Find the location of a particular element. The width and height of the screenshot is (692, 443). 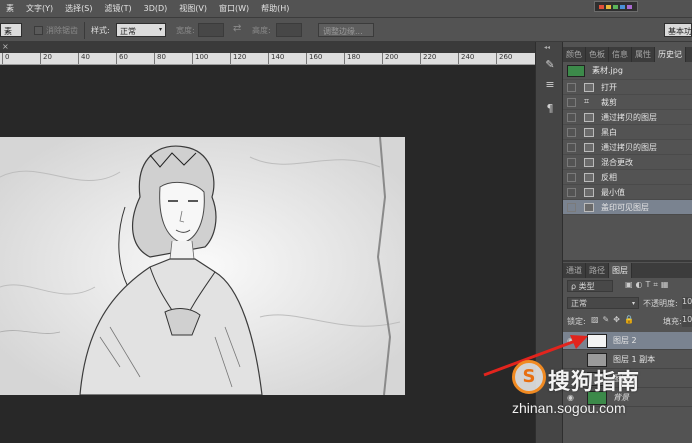

menu-item-help: 帮助(H) is located at coordinates (275, 8).